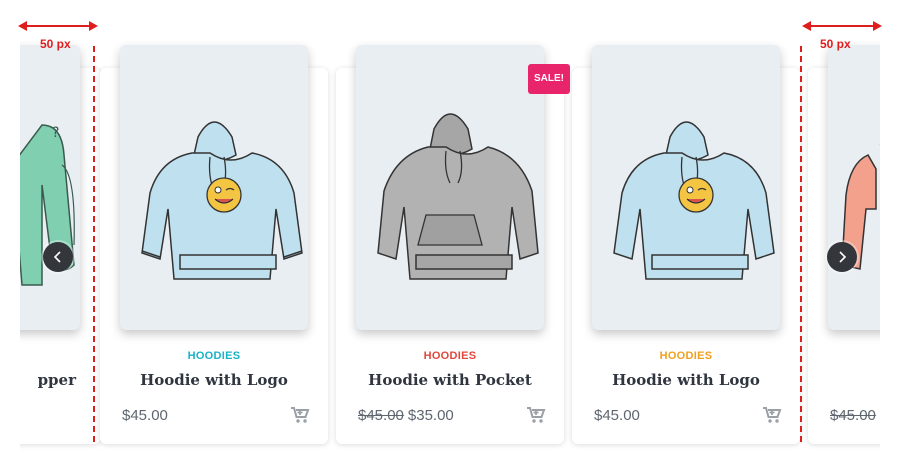 The width and height of the screenshot is (900, 471). I want to click on chevron-right-icon, so click(843, 257).